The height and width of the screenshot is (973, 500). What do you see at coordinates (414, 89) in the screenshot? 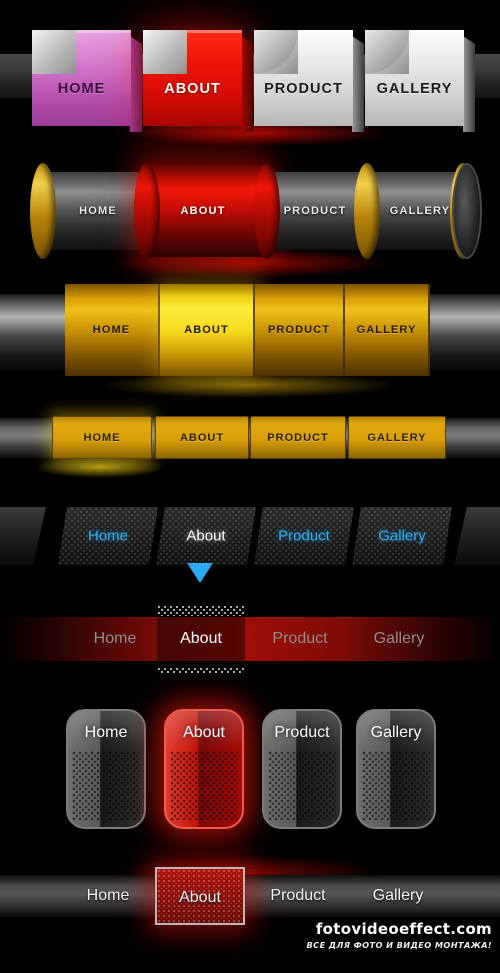
I see `tab-gallery-label: GALLERY` at bounding box center [414, 89].